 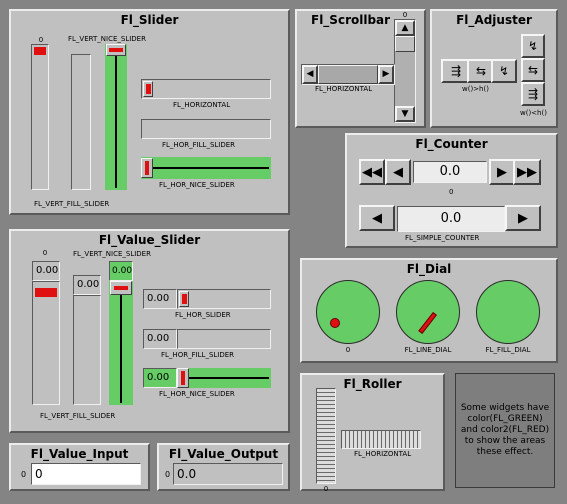 What do you see at coordinates (203, 315) in the screenshot?
I see `value-hor-slider-label: FL_HOR_SLIDER` at bounding box center [203, 315].